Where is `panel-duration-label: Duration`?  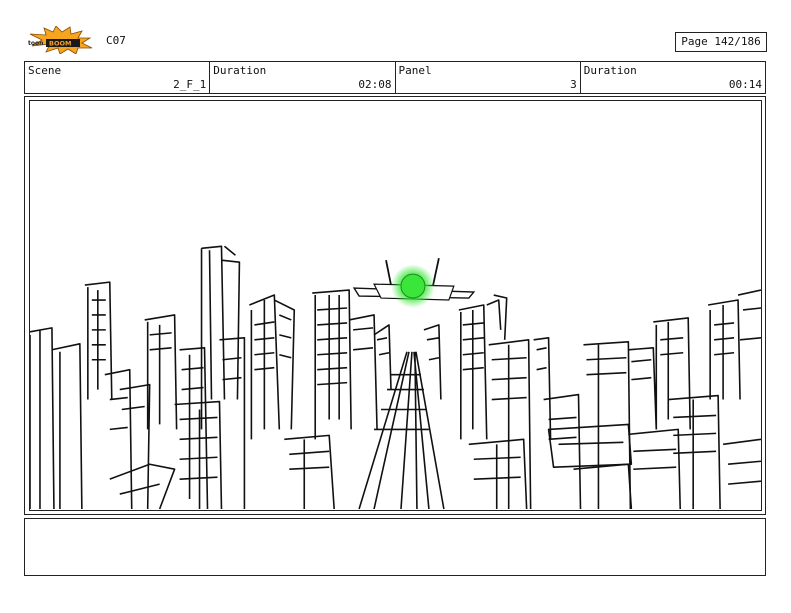 panel-duration-label: Duration is located at coordinates (610, 70).